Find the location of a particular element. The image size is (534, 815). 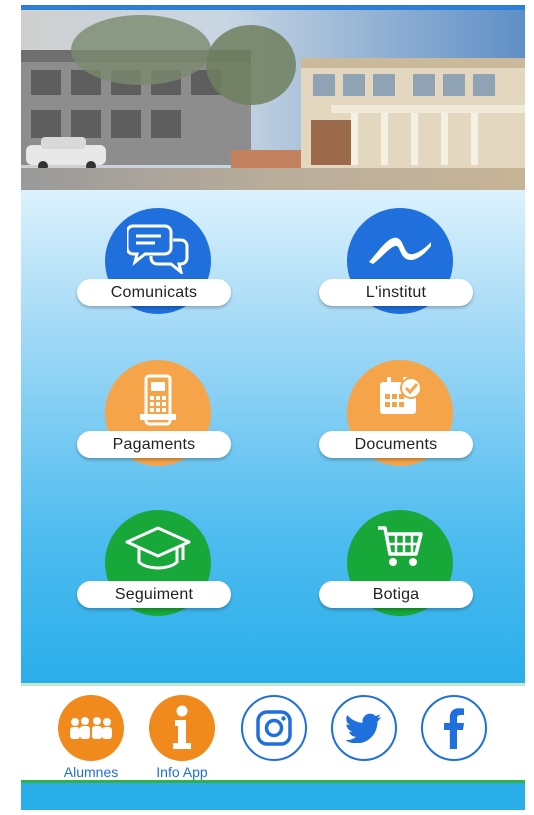

shopping-cart-icon is located at coordinates (400, 546).